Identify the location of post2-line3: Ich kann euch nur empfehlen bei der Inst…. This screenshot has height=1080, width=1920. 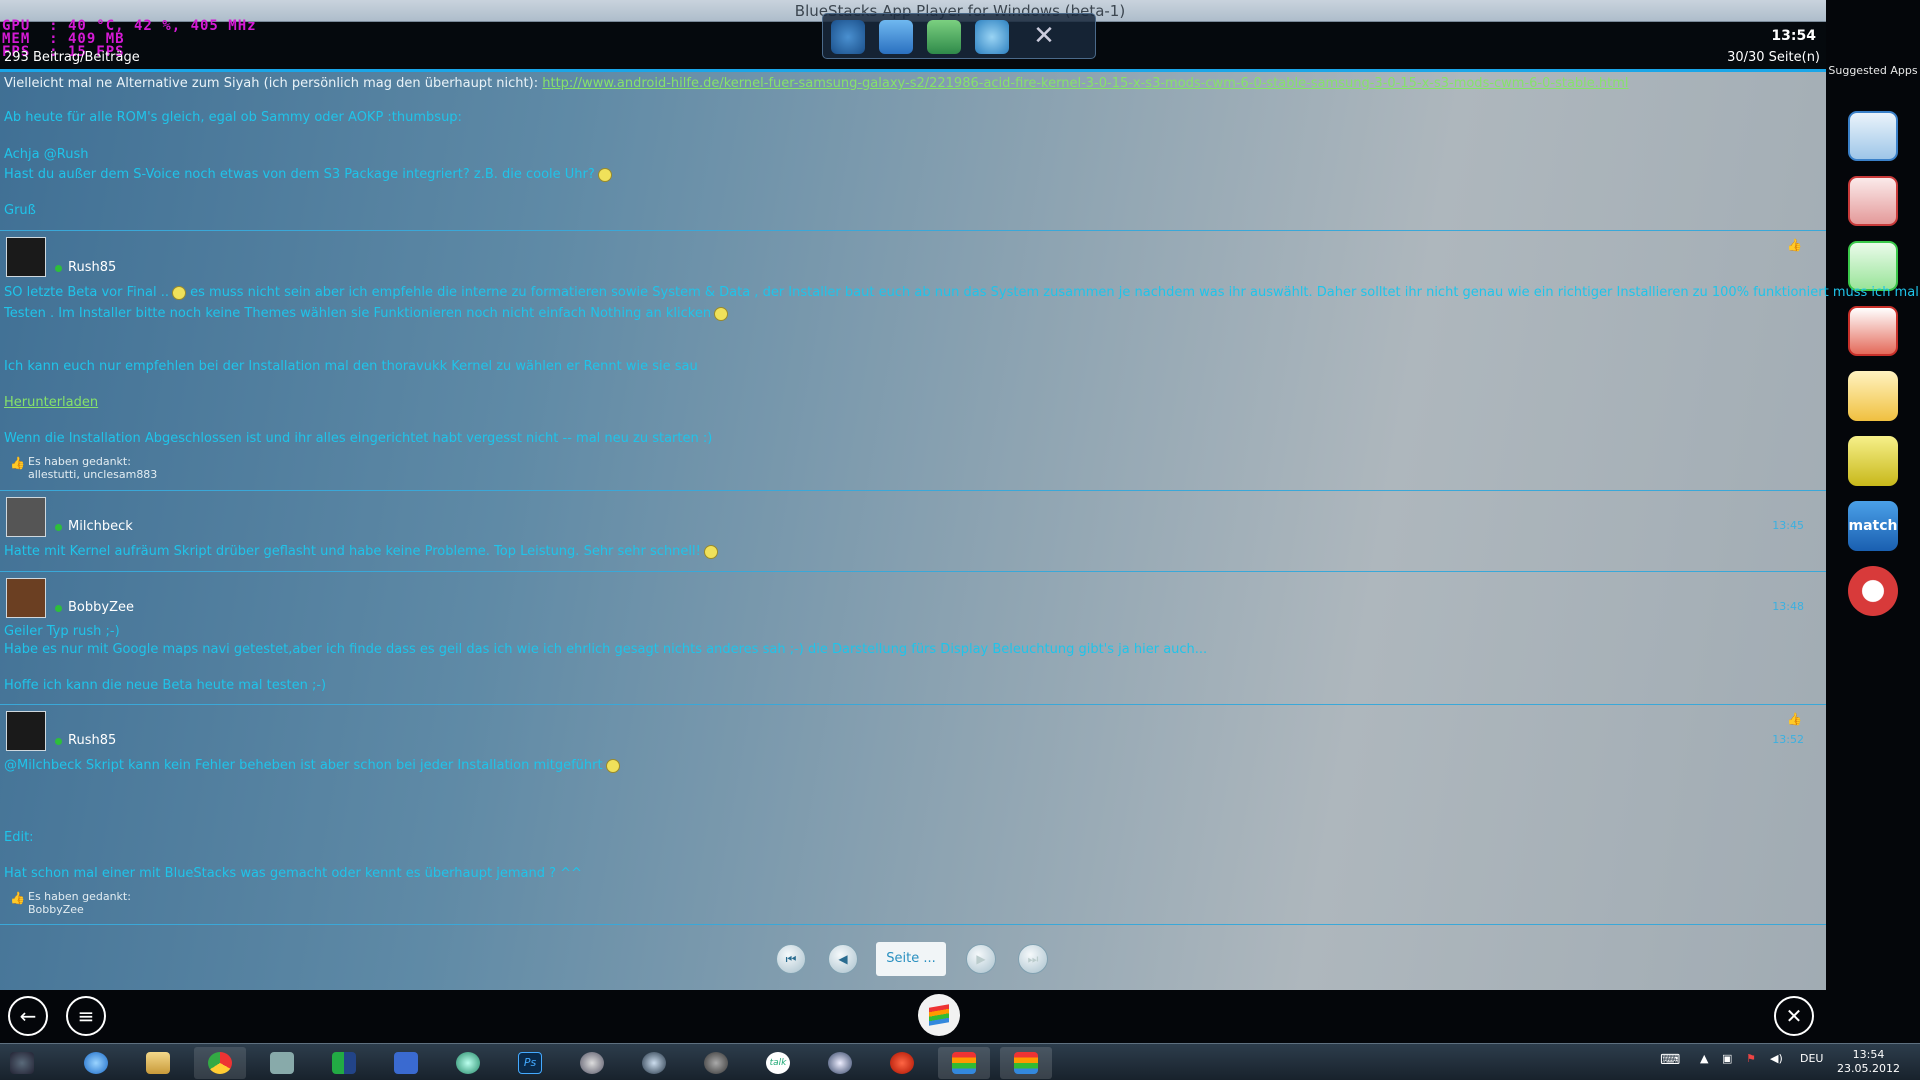
(351, 366).